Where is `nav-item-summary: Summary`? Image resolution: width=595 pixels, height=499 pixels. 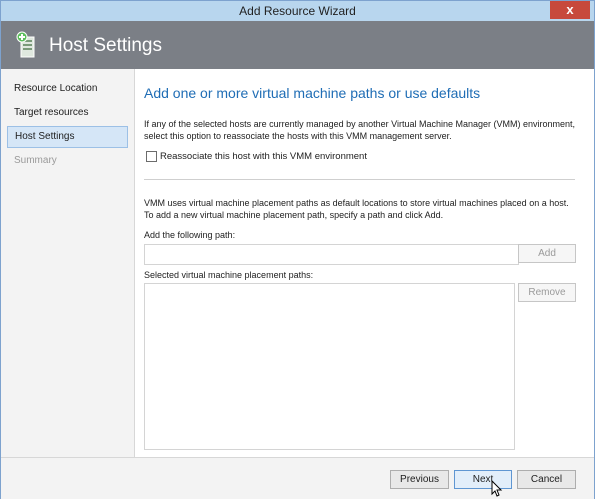
nav-item-summary: Summary is located at coordinates (35, 160).